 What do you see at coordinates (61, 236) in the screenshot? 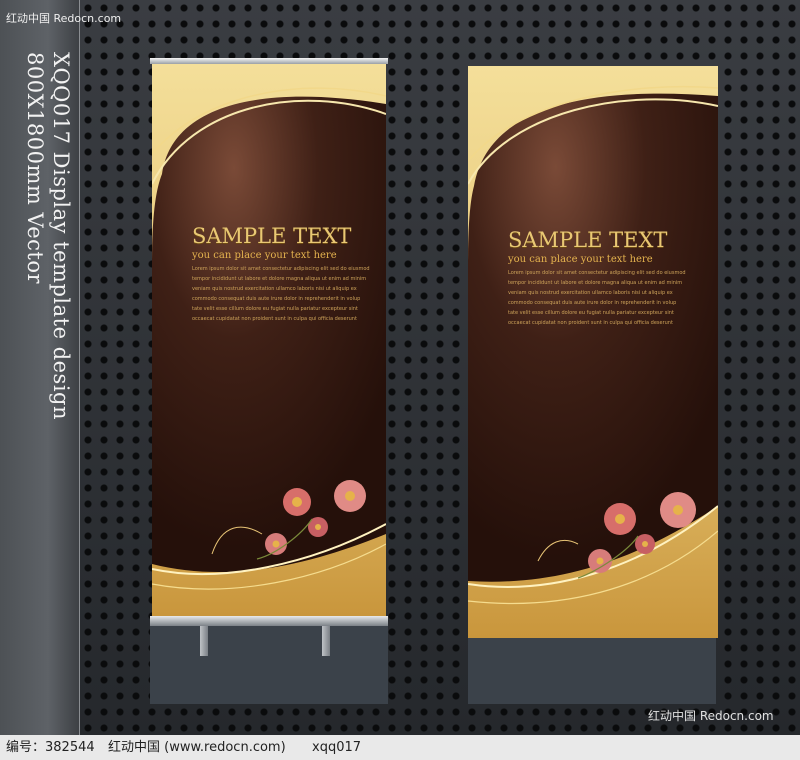
I see `caption-line-1: XQQ017 Display template design` at bounding box center [61, 236].